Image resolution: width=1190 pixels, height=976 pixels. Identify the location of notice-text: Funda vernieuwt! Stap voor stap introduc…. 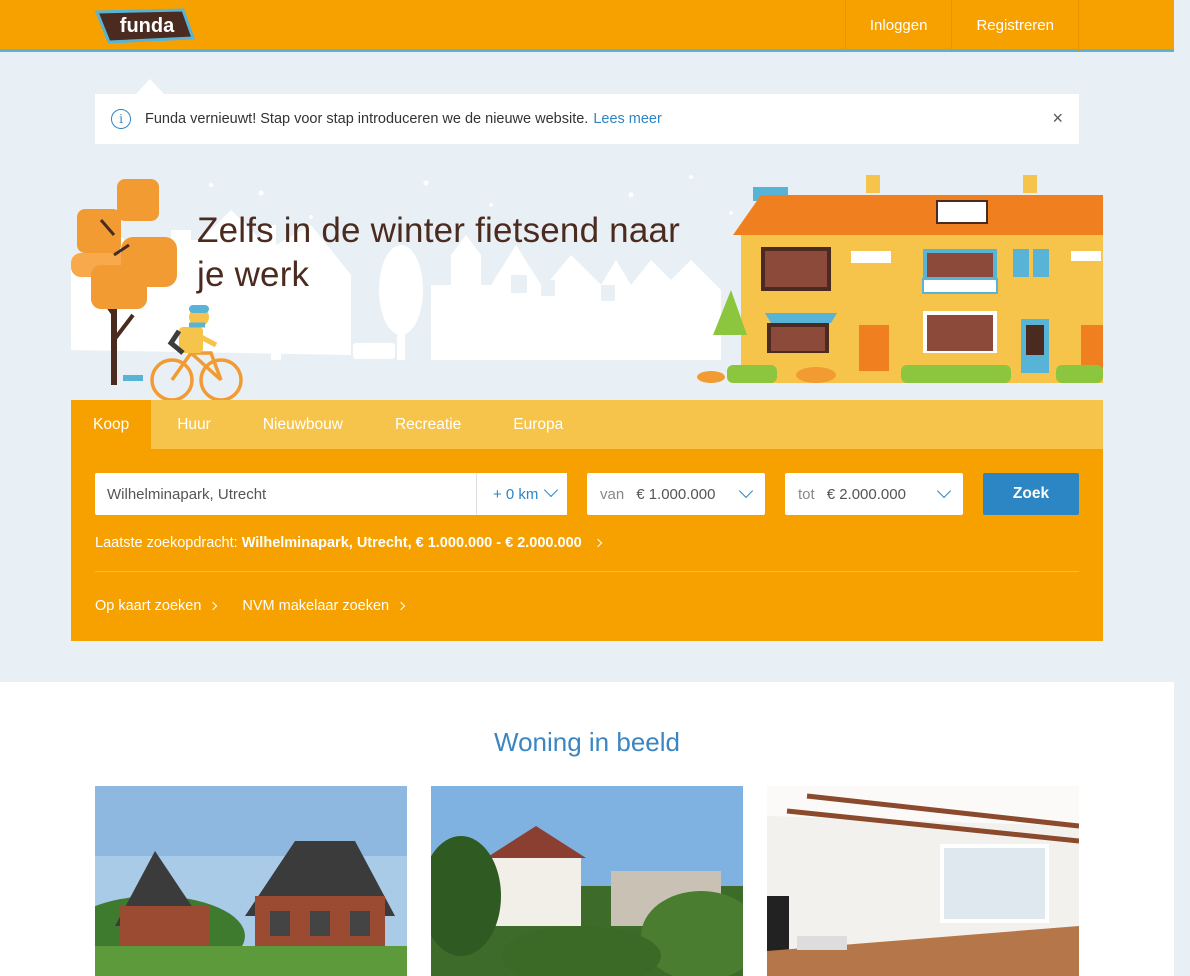
(367, 119).